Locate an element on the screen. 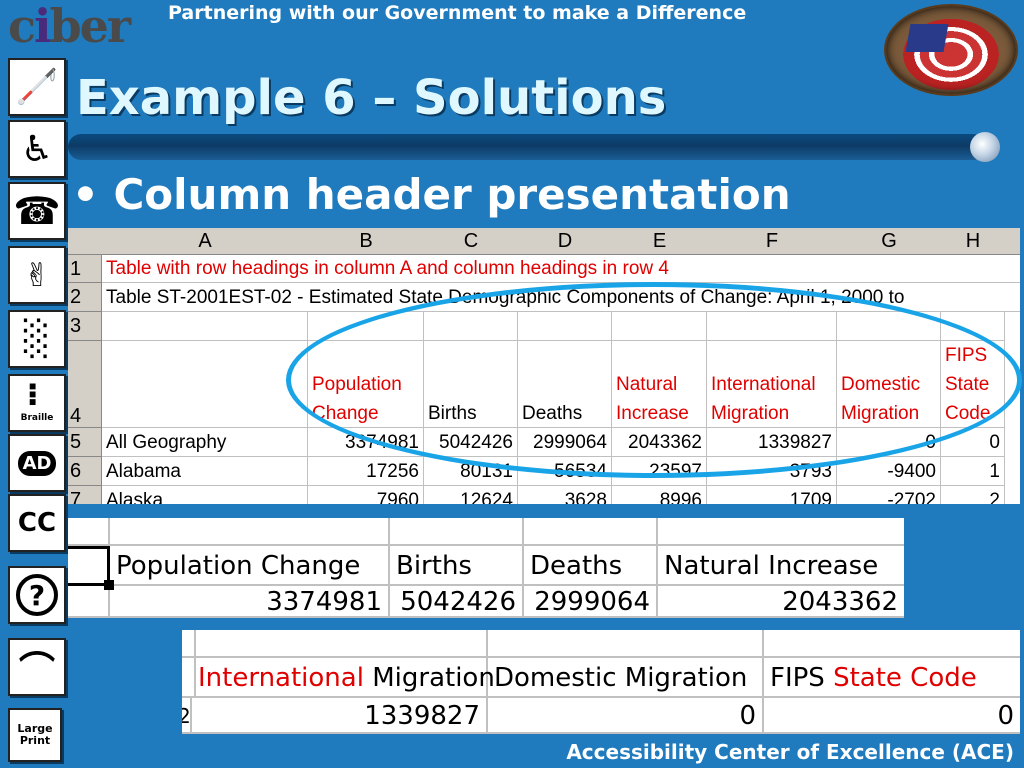 Image resolution: width=1024 pixels, height=768 pixels. zoom2-value-fips-state-code: 0 is located at coordinates (892, 716).